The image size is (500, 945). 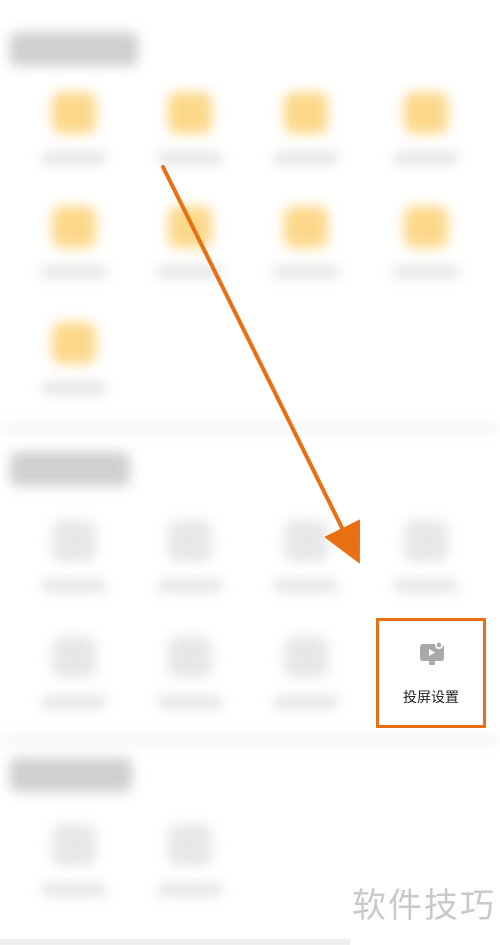 I want to click on cast-settings-button: 投屏设置, so click(x=431, y=673).